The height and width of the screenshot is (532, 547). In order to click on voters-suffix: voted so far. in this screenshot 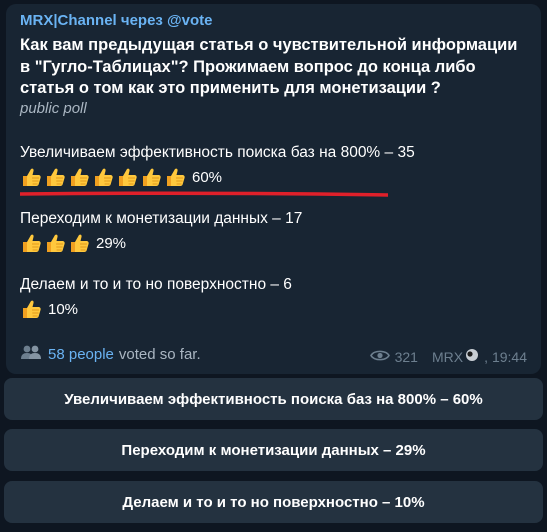, I will do `click(159, 354)`.